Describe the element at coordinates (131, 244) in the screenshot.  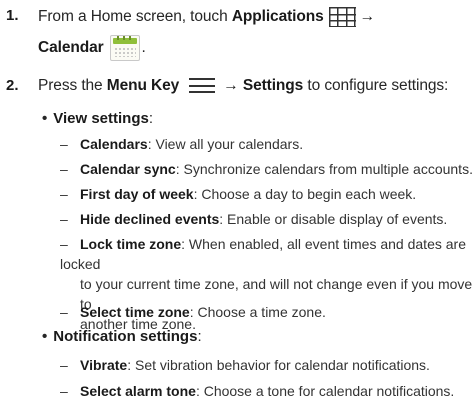
I see `item-term: Lock time zone` at that location.